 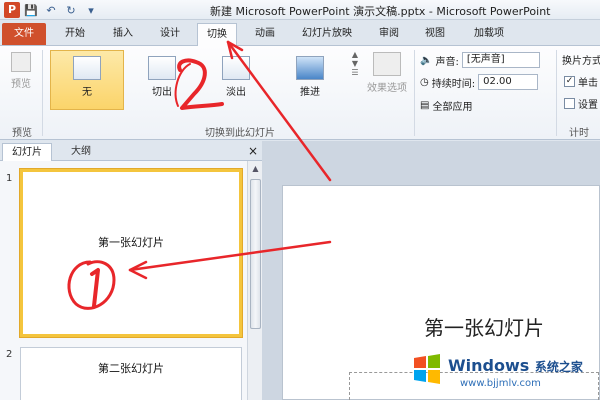 I want to click on tab-review: 审阅, so click(x=389, y=34).